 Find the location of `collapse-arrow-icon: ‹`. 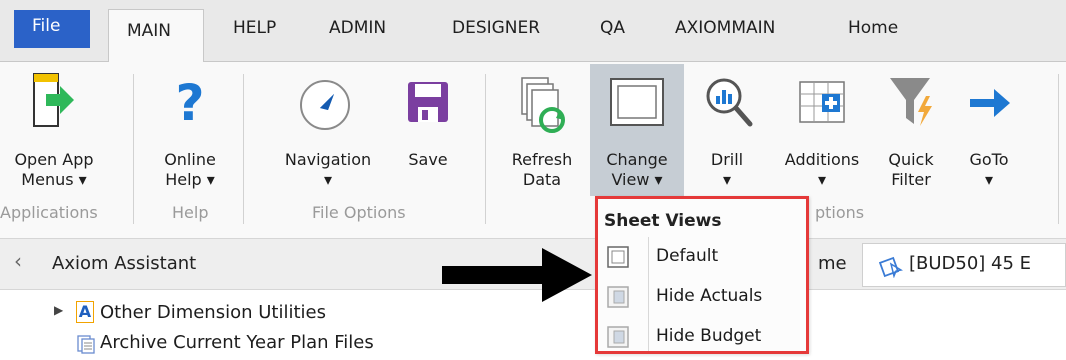

collapse-arrow-icon: ‹ is located at coordinates (18, 261).